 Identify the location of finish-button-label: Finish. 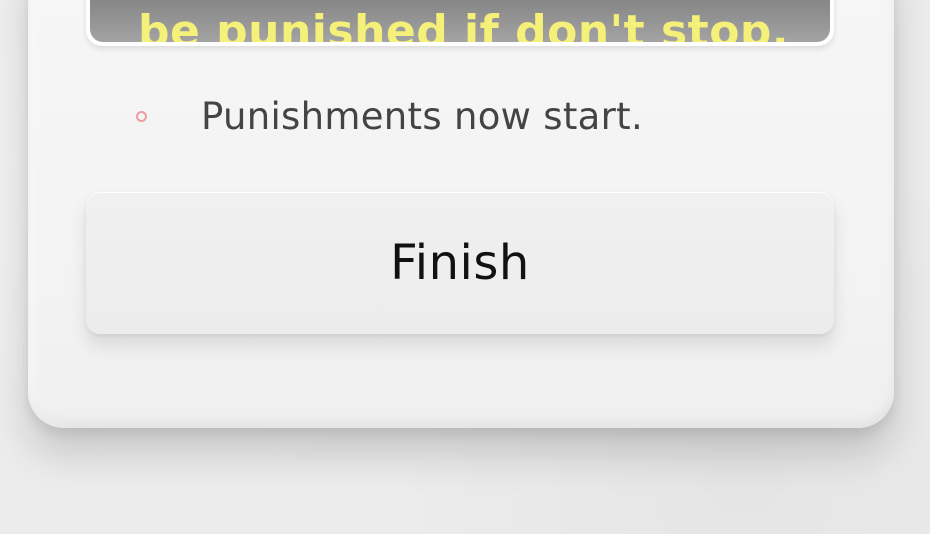
(460, 263).